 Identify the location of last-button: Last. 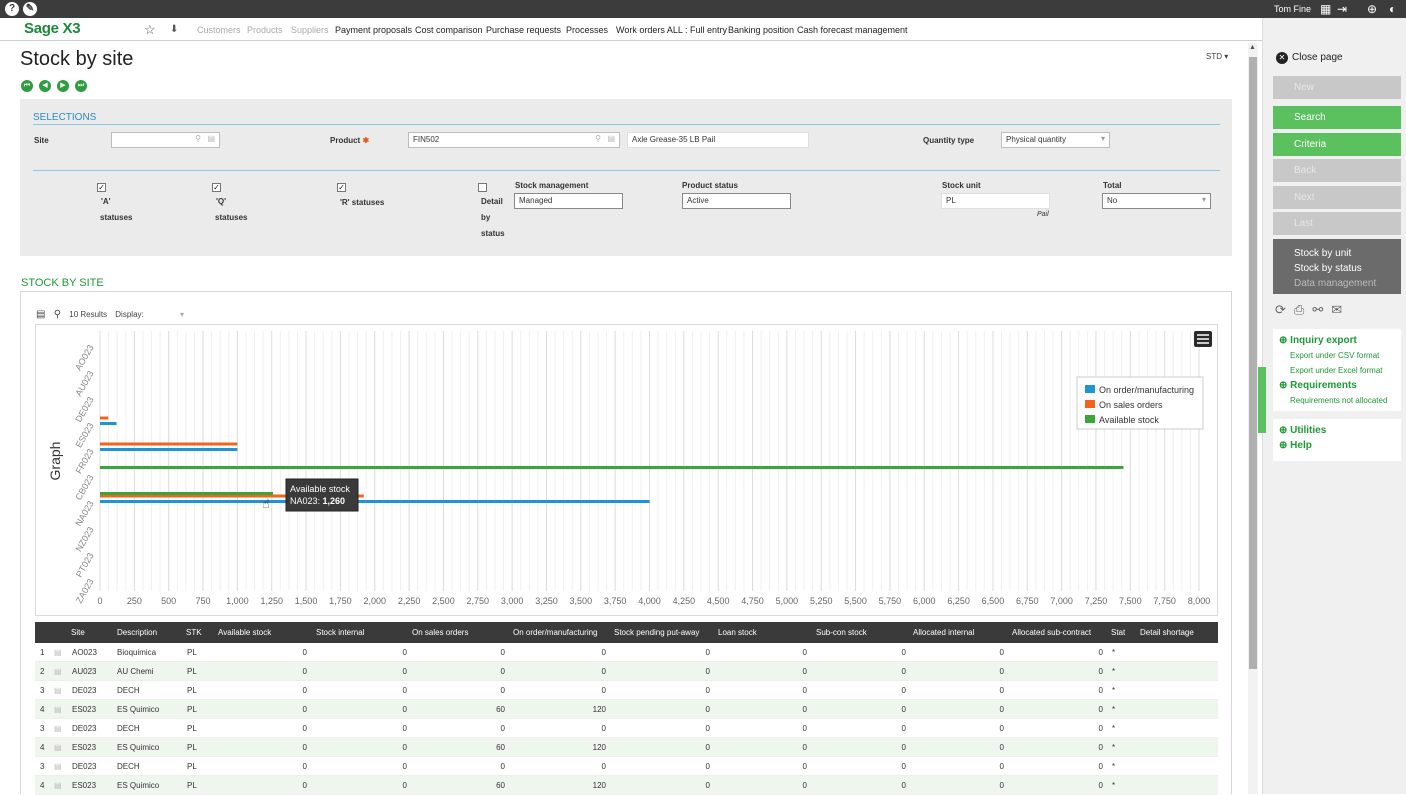
(1337, 223).